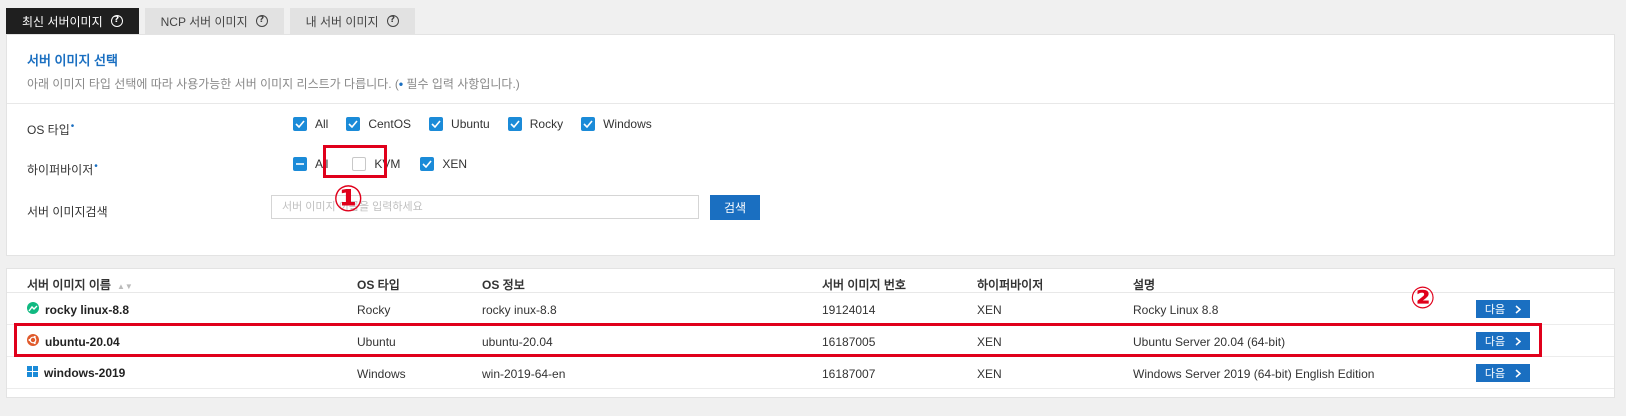 This screenshot has width=1626, height=416. Describe the element at coordinates (524, 374) in the screenshot. I see `os-info-cell: win-2019-64-en` at that location.